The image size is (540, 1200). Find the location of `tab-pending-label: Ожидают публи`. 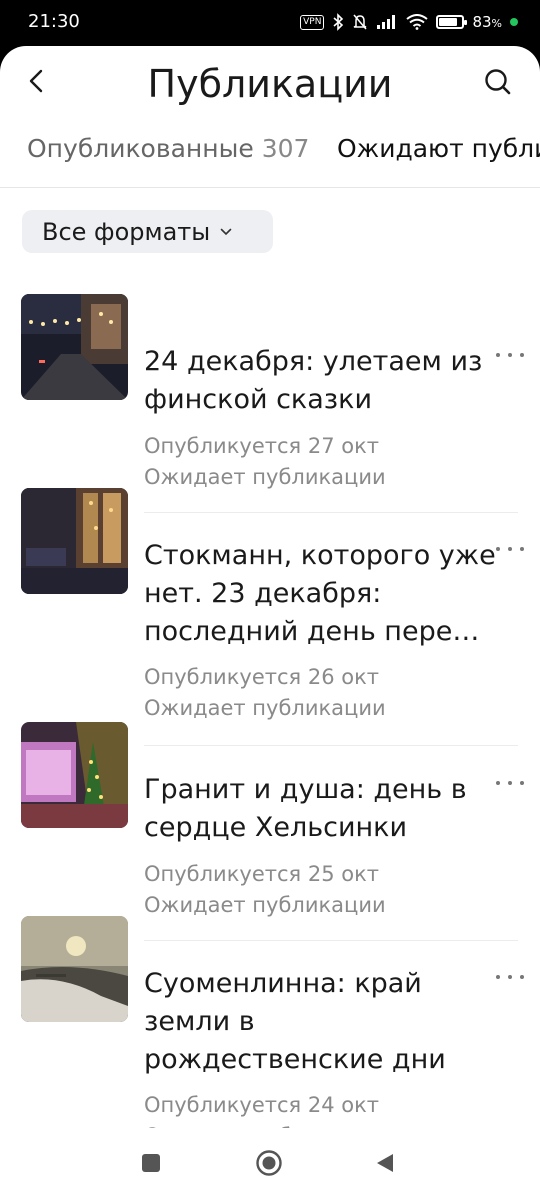

tab-pending-label: Ожидают публи is located at coordinates (438, 148).